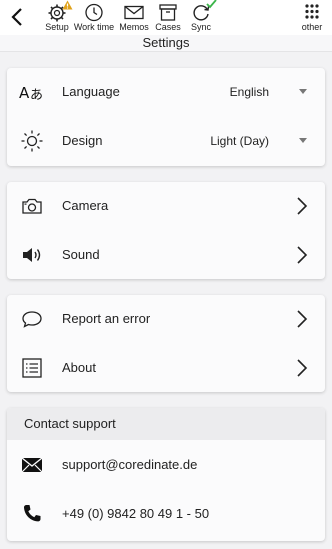 This screenshot has width=332, height=549. I want to click on toolbar-setup-label: Setup, so click(57, 27).